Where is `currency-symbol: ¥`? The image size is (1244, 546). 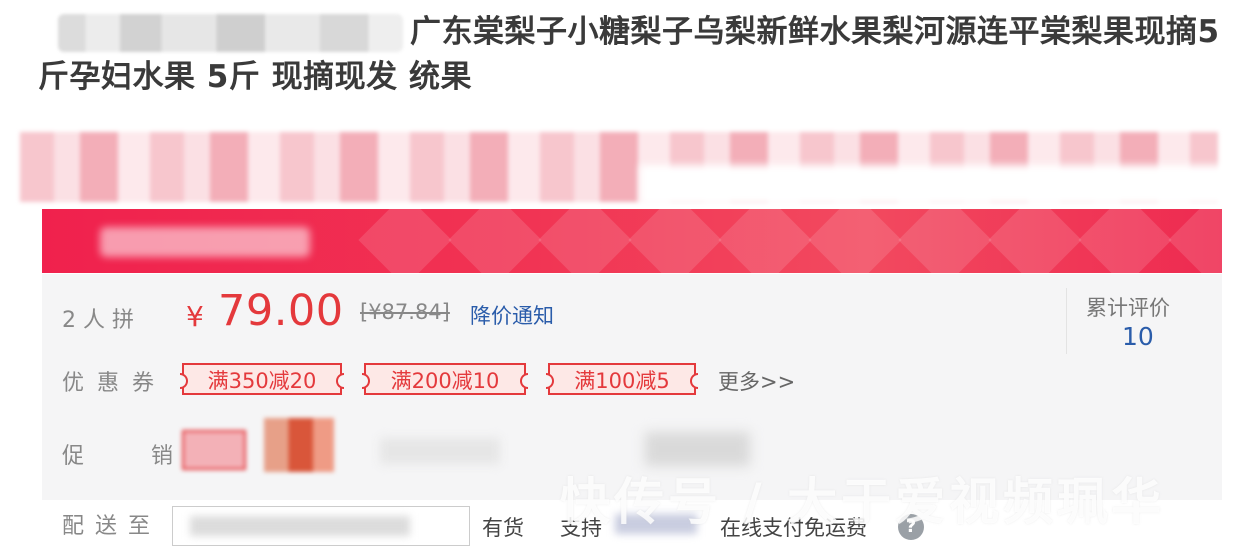
currency-symbol: ¥ is located at coordinates (195, 316).